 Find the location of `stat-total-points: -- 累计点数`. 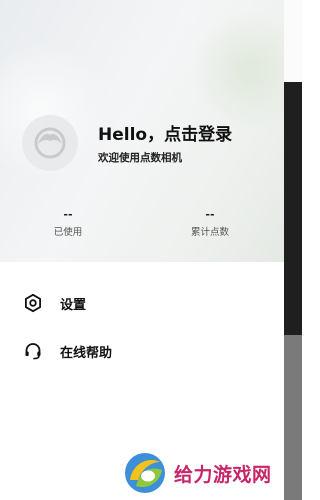

stat-total-points: -- 累计点数 is located at coordinates (210, 223).